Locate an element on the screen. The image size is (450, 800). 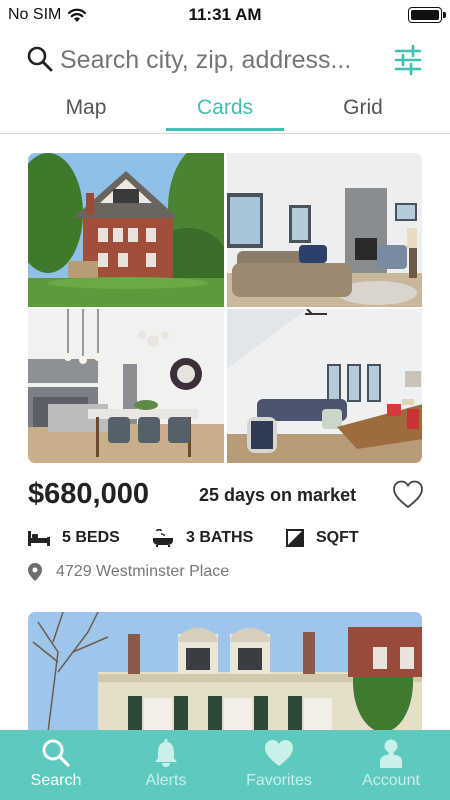
nav-favorites: Favorites is located at coordinates (279, 765).